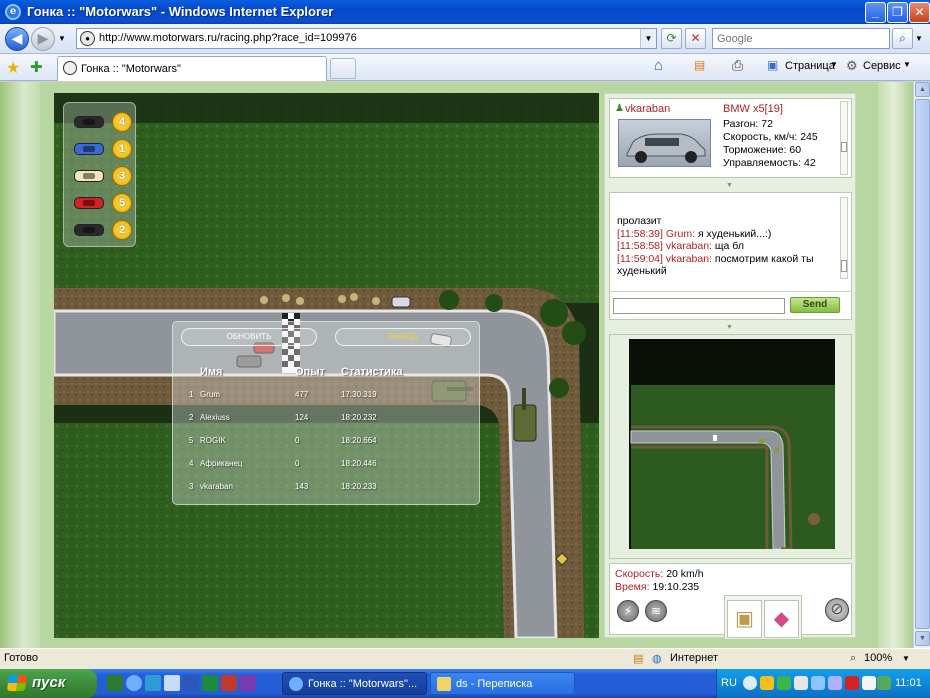 Image resolution: width=930 pixels, height=698 pixels. Describe the element at coordinates (897, 12) in the screenshot. I see `maximize-button: ❐` at that location.